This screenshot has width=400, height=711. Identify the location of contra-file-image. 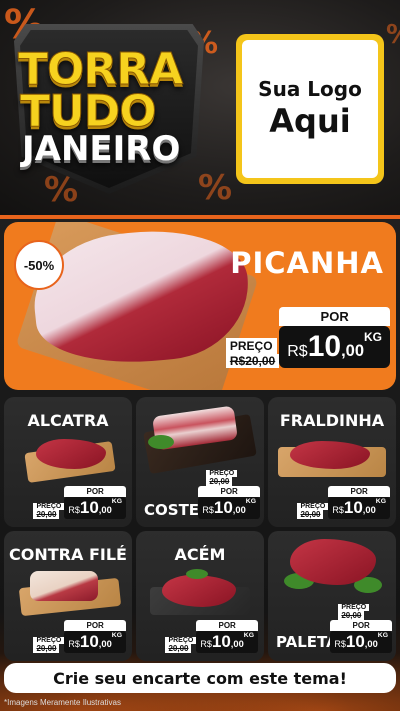
(64, 586).